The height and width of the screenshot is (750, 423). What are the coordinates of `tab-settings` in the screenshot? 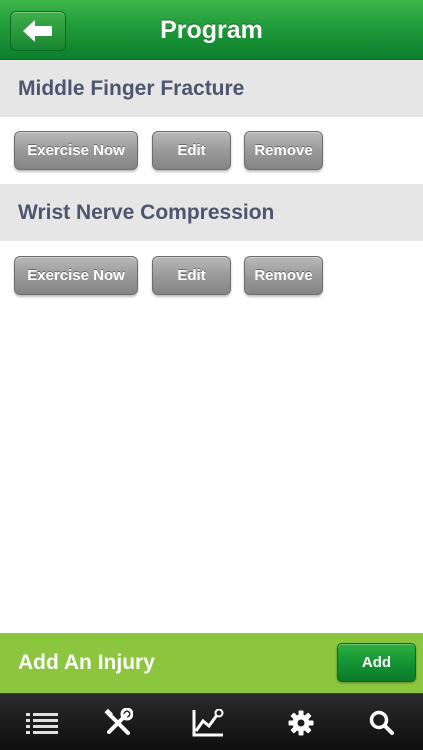 It's located at (301, 722).